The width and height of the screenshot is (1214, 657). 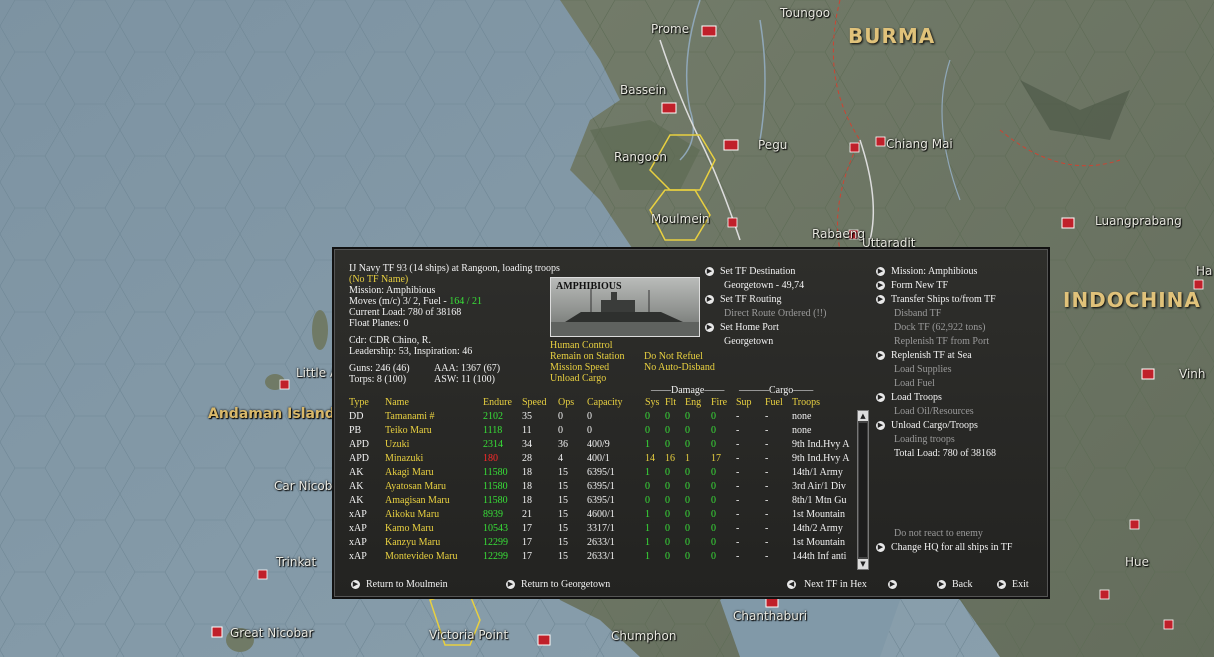 I want to click on prev-tf-button: ◀, so click(x=794, y=584).